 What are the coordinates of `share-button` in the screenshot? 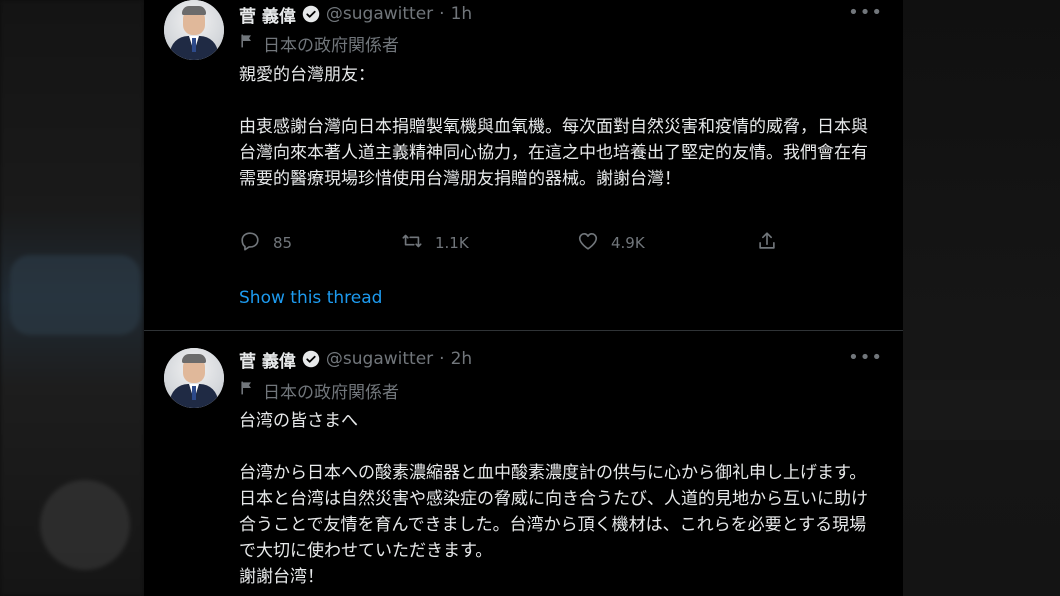 It's located at (767, 243).